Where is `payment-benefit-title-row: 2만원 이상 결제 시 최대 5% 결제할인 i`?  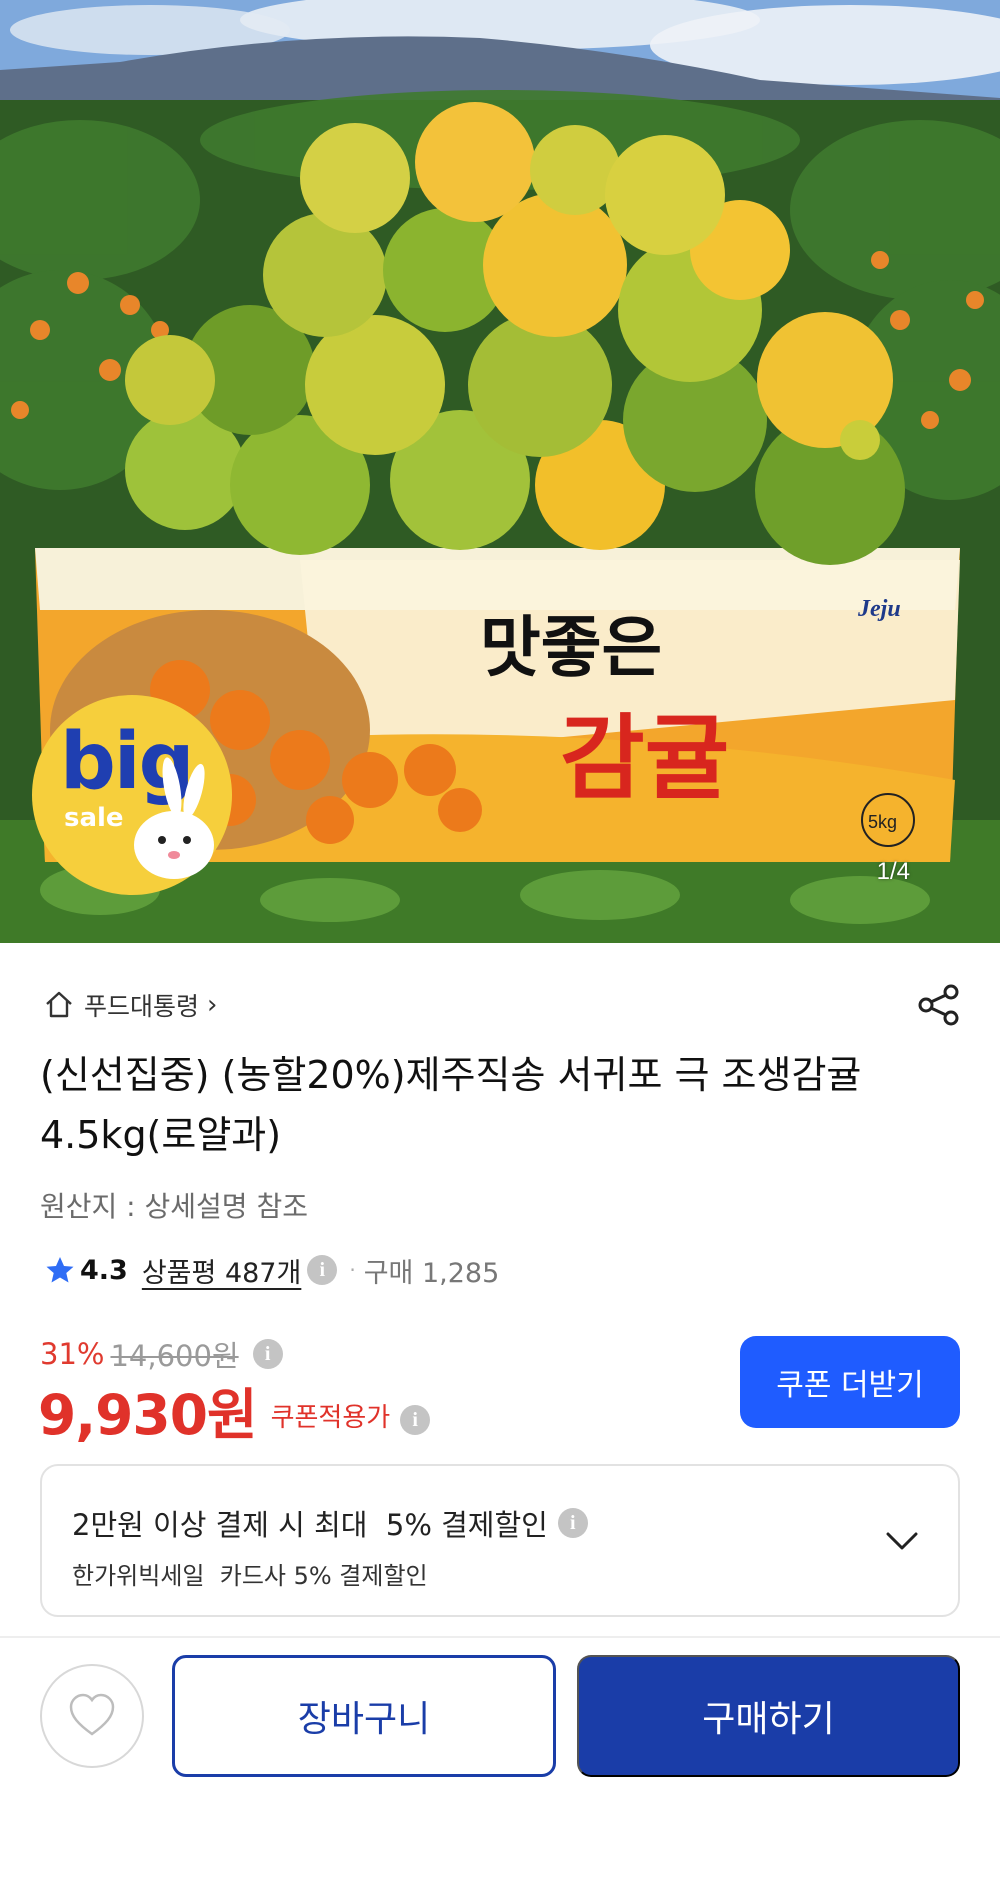 payment-benefit-title-row: 2만원 이상 결제 시 최대 5% 결제할인 i is located at coordinates (330, 1523).